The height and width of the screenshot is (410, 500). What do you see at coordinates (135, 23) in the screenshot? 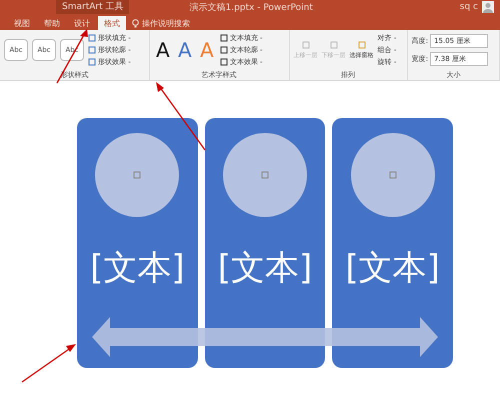
I see `lightbulb-icon` at bounding box center [135, 23].